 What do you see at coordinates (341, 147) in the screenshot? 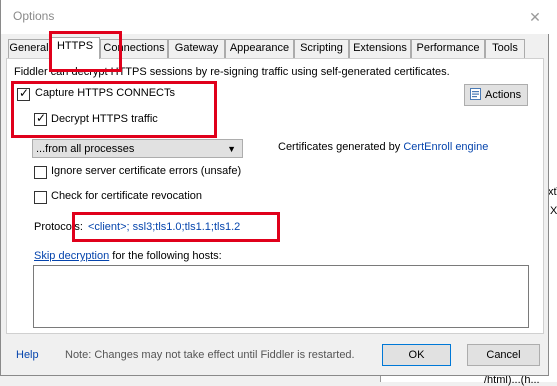
I see `cert-prefix: Certificates generated by` at bounding box center [341, 147].